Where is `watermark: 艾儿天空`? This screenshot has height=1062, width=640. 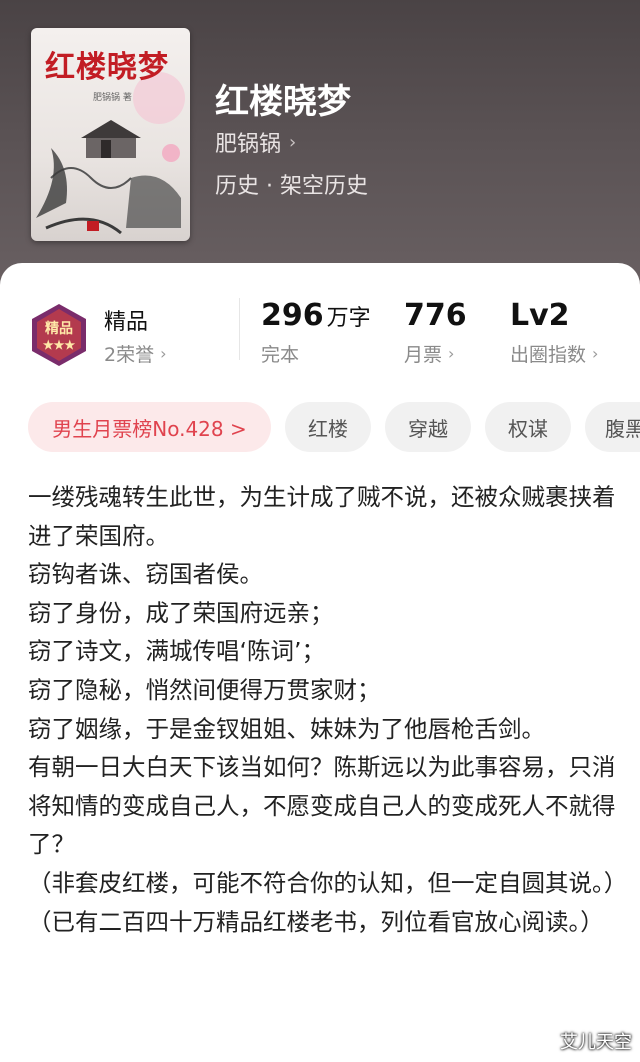
watermark: 艾儿天空 is located at coordinates (596, 1042).